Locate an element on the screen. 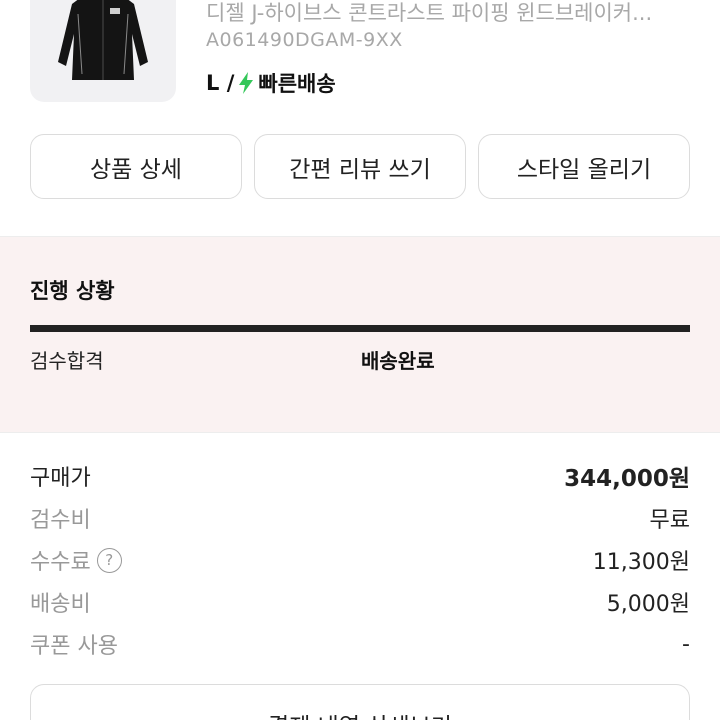 This screenshot has height=720, width=720. shipping-fee-label: 배송비 is located at coordinates (60, 604).